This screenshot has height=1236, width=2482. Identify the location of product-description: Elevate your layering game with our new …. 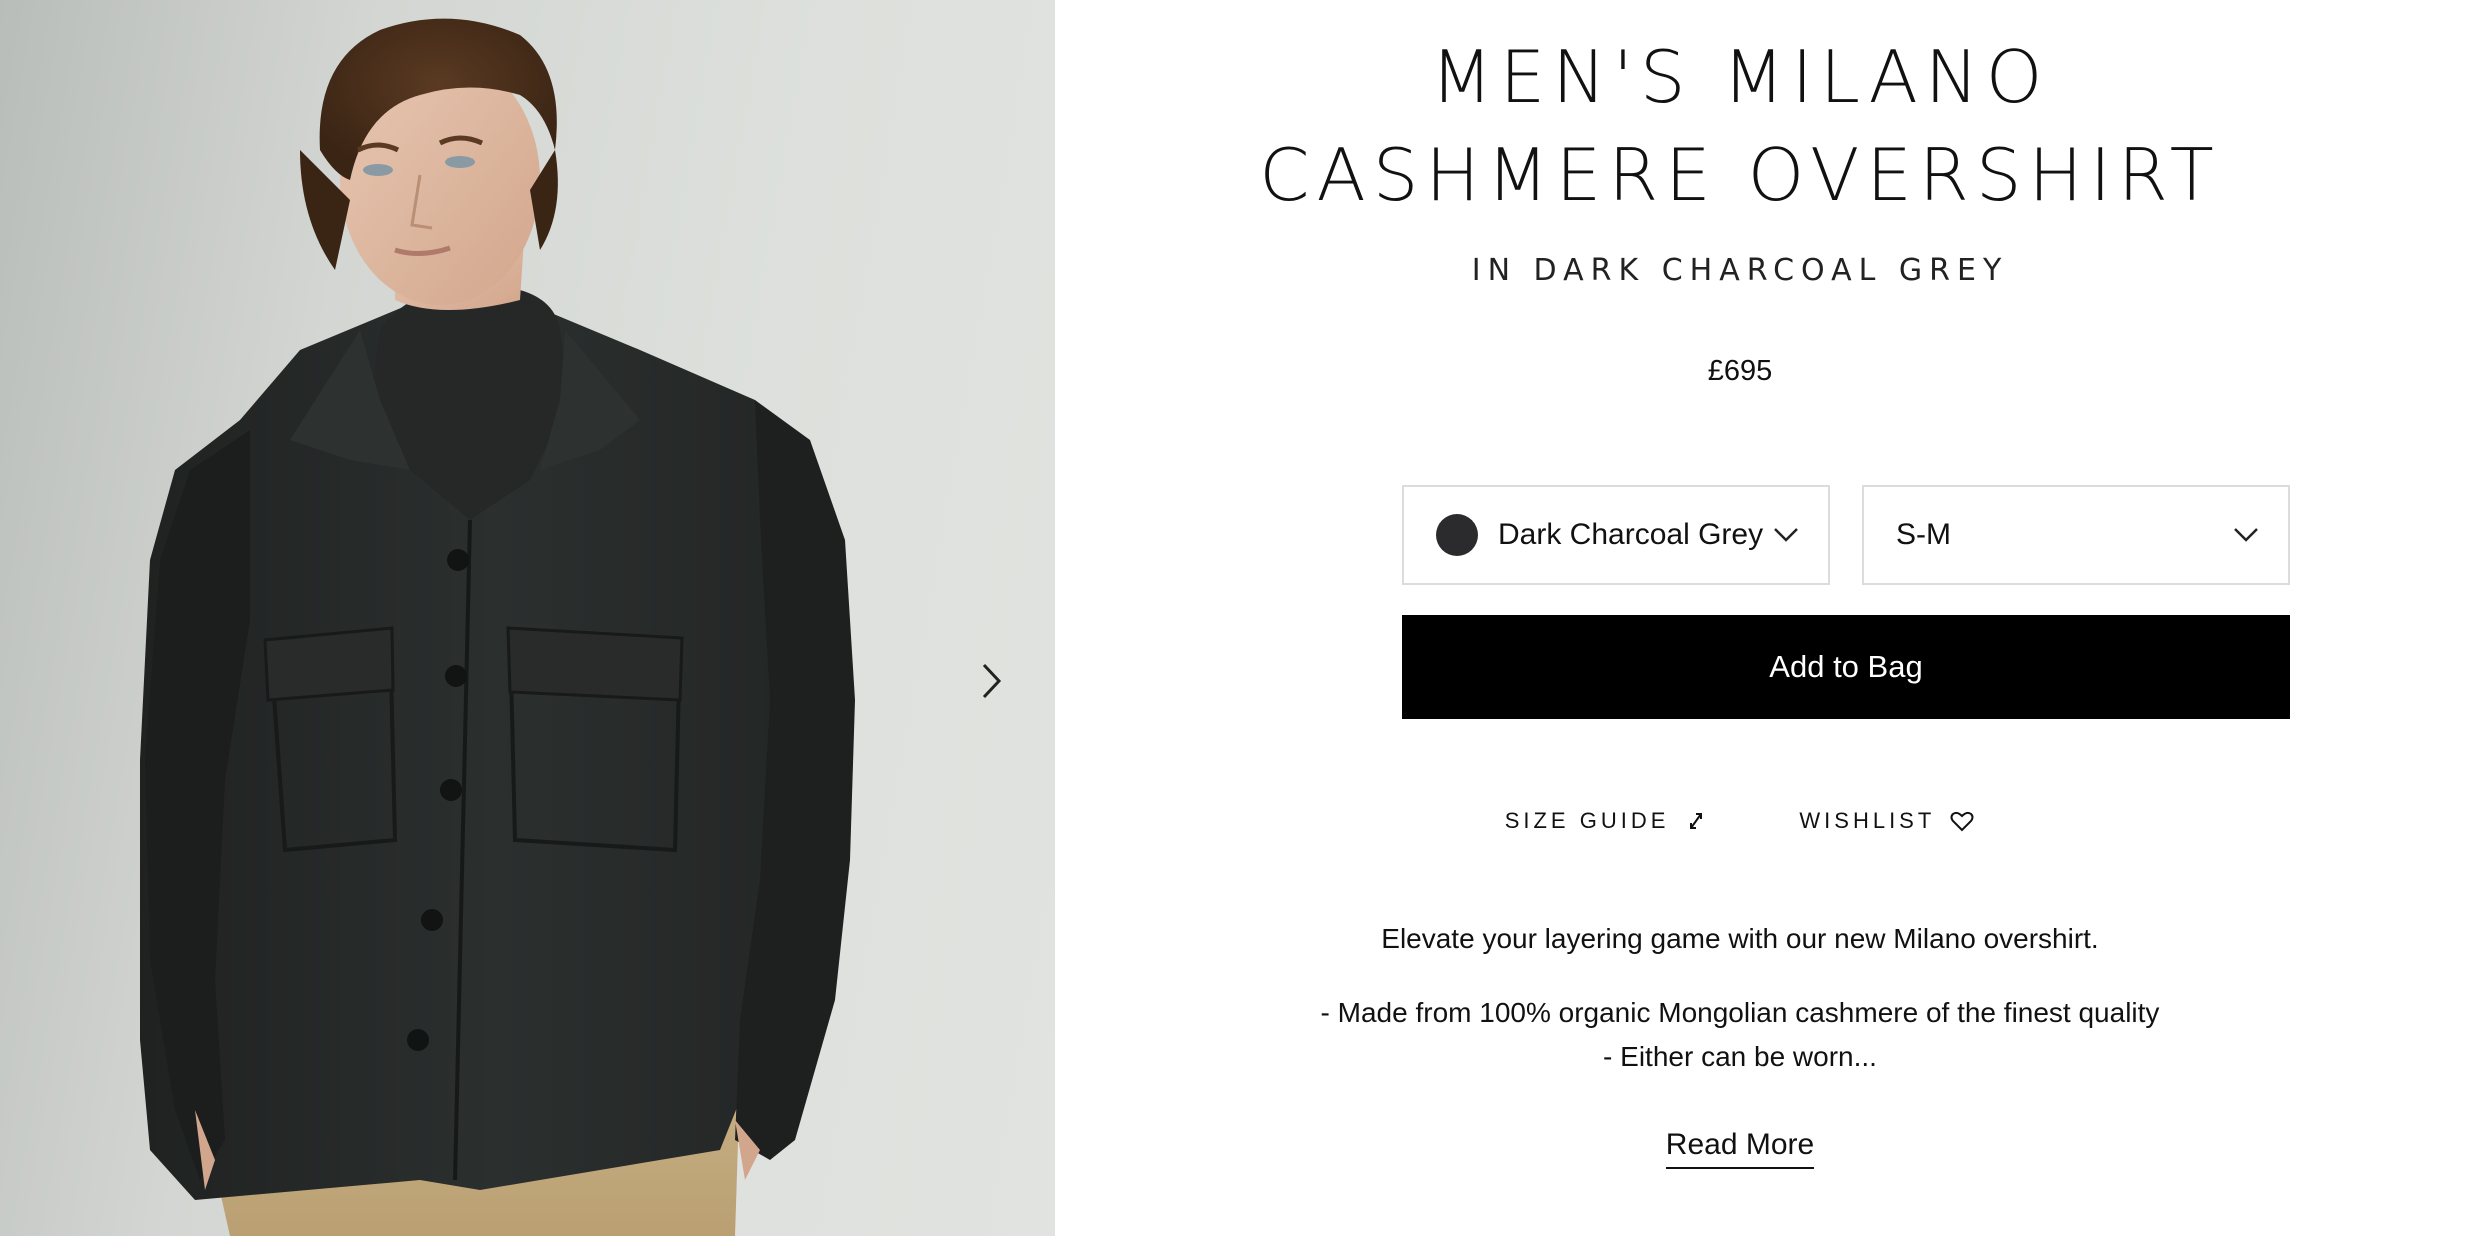
(1715, 998).